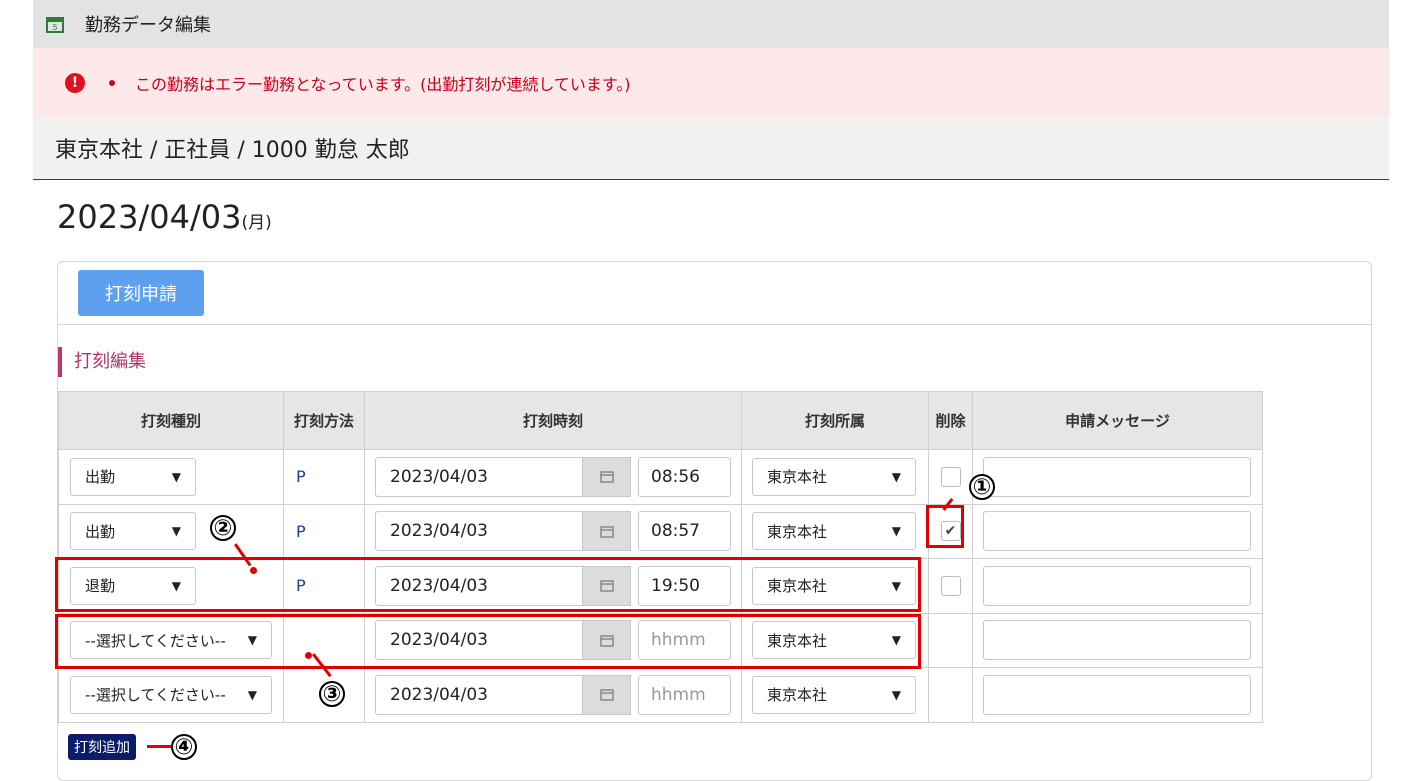 This screenshot has height=781, width=1424. What do you see at coordinates (553, 420) in the screenshot?
I see `header-time: 打刻時刻` at bounding box center [553, 420].